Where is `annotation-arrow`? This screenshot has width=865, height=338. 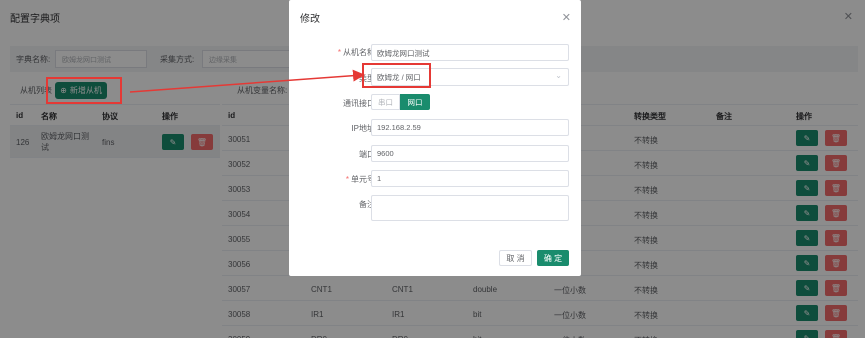
annotation-arrow is located at coordinates (247, 81).